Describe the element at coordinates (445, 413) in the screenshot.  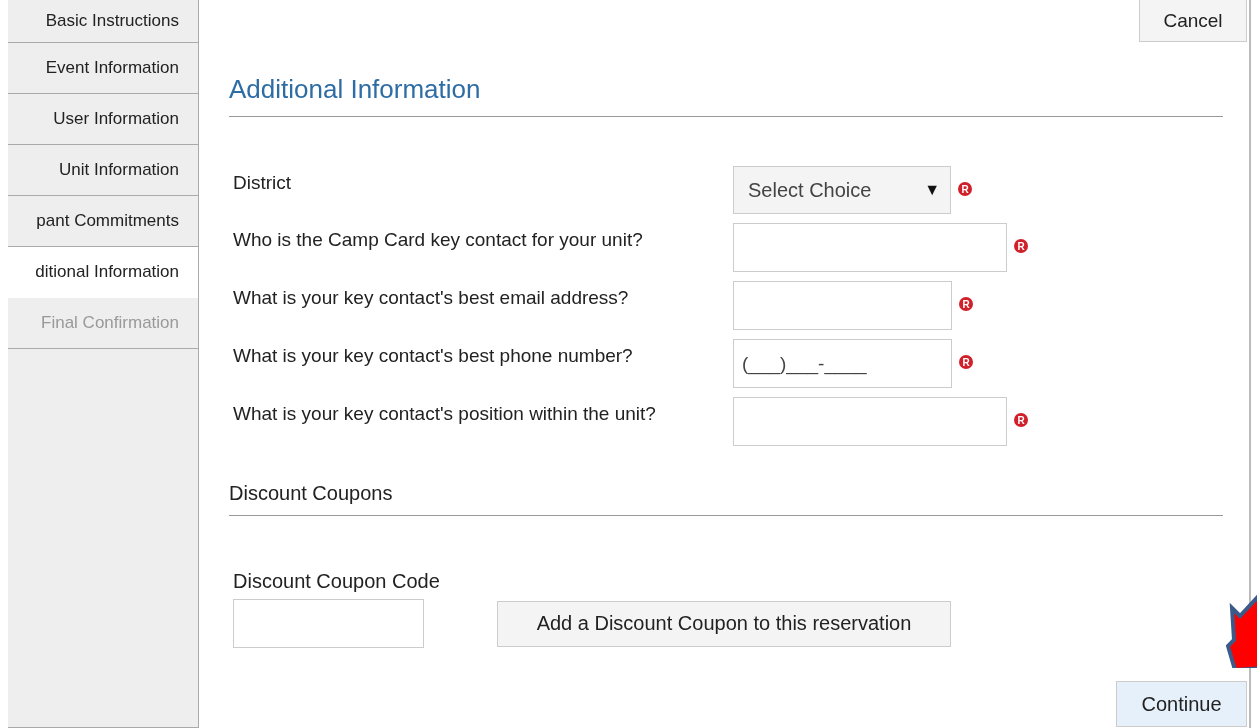
I see `field-label: What is your key contact's position within the unit?` at that location.